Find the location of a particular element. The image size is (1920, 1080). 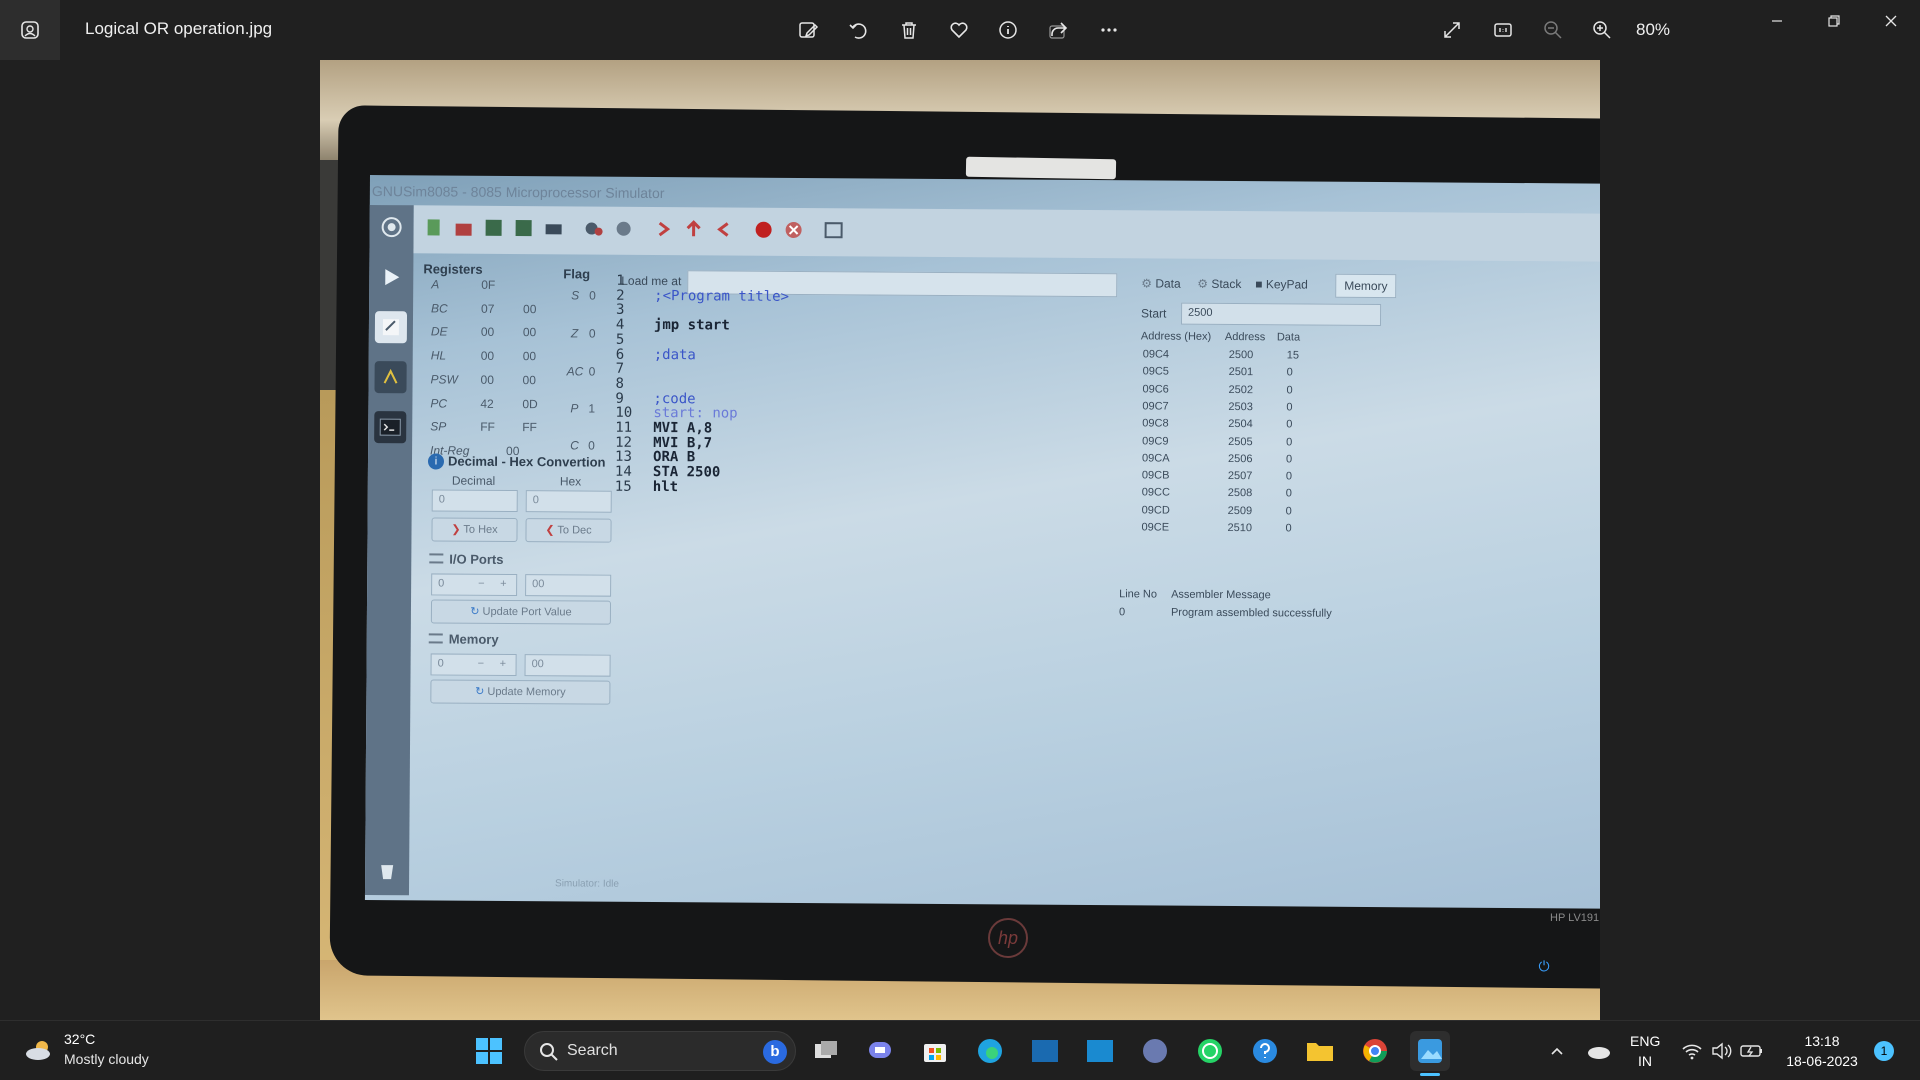

info-icon is located at coordinates (1008, 30).